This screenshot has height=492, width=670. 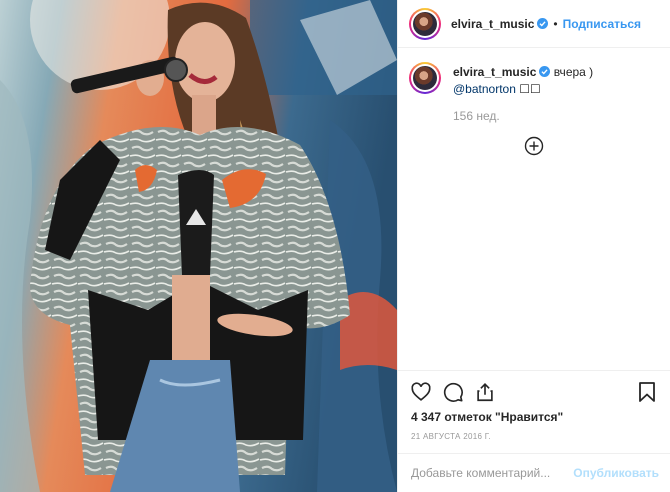 What do you see at coordinates (487, 417) in the screenshot?
I see `likes-count: 4 347 отметок "Нравится"` at bounding box center [487, 417].